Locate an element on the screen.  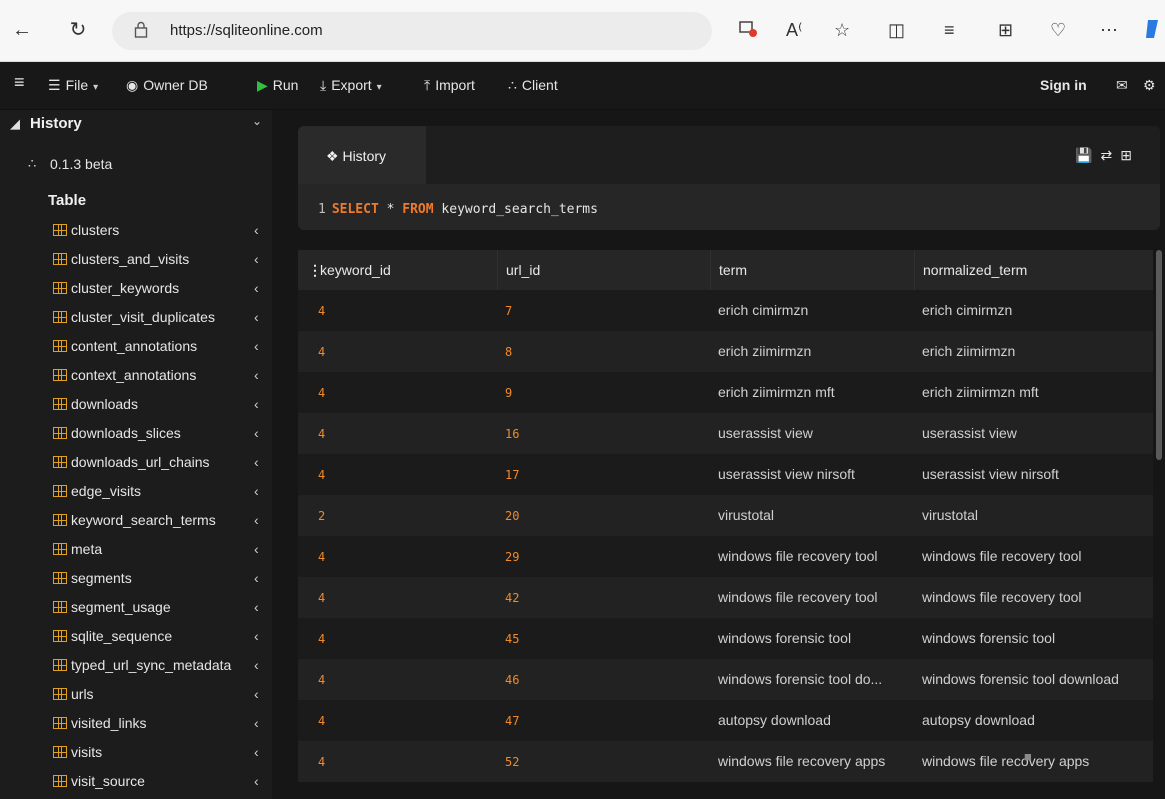
performance-icon: ♡ is located at coordinates (1058, 30).